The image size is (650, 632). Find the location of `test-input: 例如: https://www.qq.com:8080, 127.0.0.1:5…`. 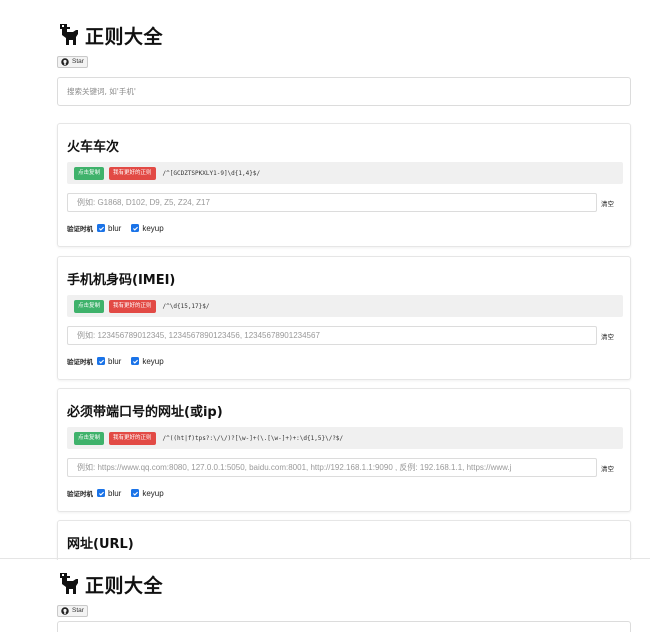

test-input: 例如: https://www.qq.com:8080, 127.0.0.1:5… is located at coordinates (332, 467).